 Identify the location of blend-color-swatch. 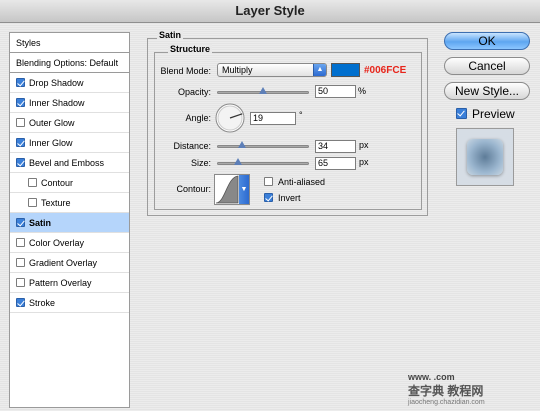
(345, 70).